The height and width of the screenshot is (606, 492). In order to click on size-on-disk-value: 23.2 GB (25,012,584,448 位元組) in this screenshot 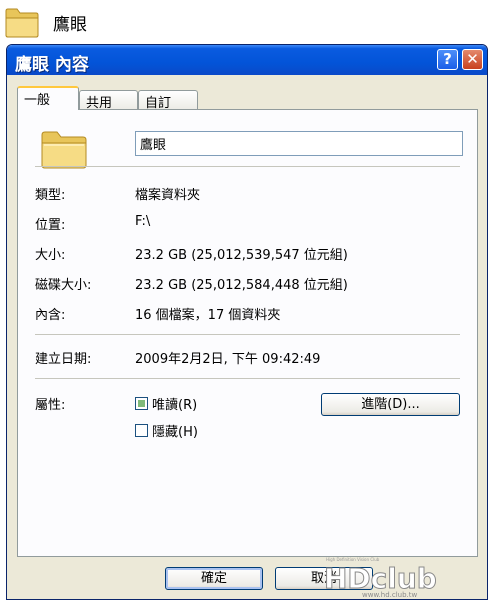, I will do `click(241, 285)`.